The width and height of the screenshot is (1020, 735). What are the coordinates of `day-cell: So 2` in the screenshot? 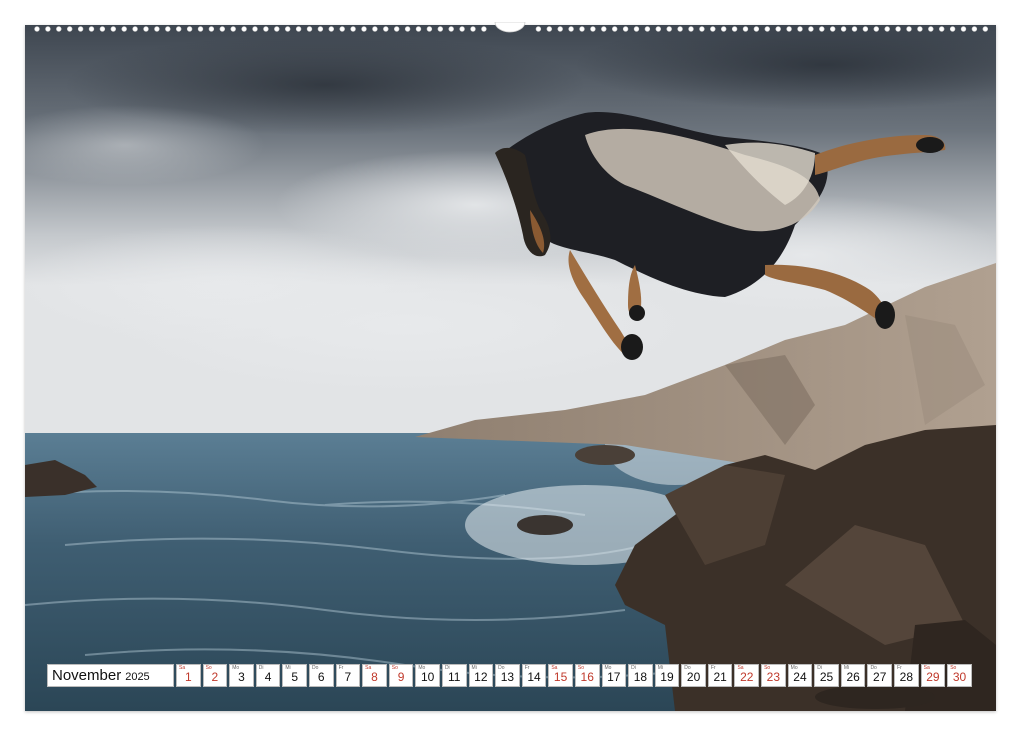 It's located at (215, 675).